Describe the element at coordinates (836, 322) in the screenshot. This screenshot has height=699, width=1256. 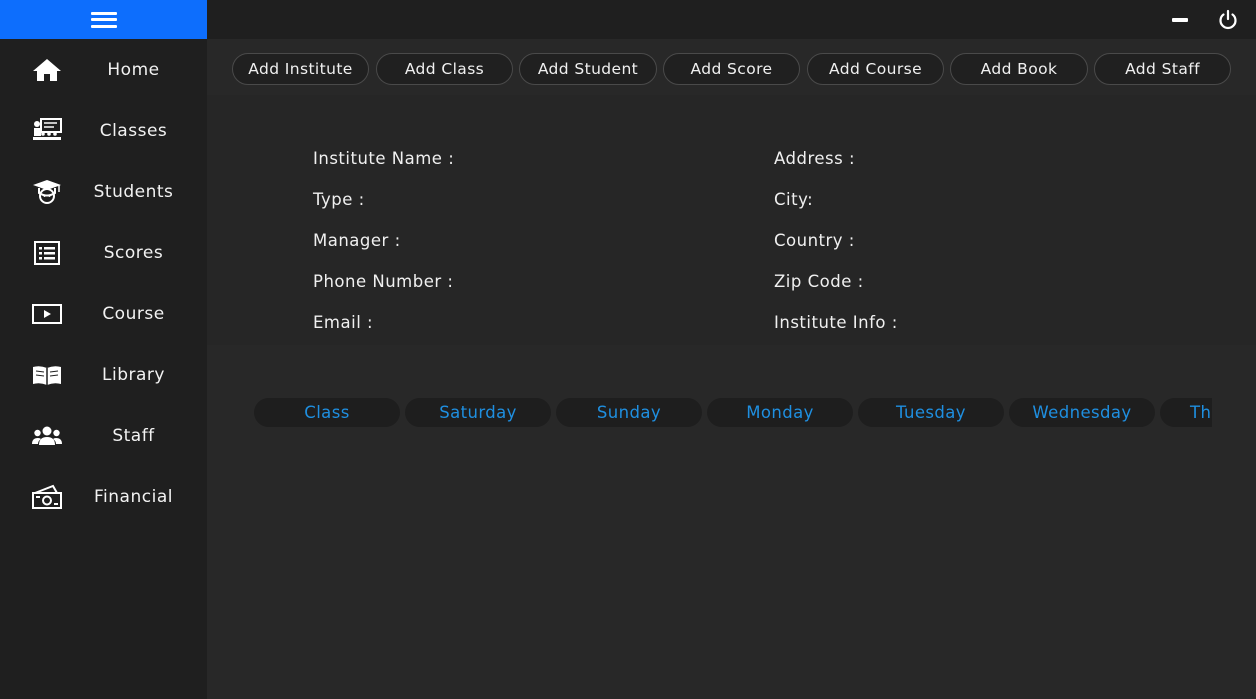
I see `institute-info-label: Institute Info :` at that location.